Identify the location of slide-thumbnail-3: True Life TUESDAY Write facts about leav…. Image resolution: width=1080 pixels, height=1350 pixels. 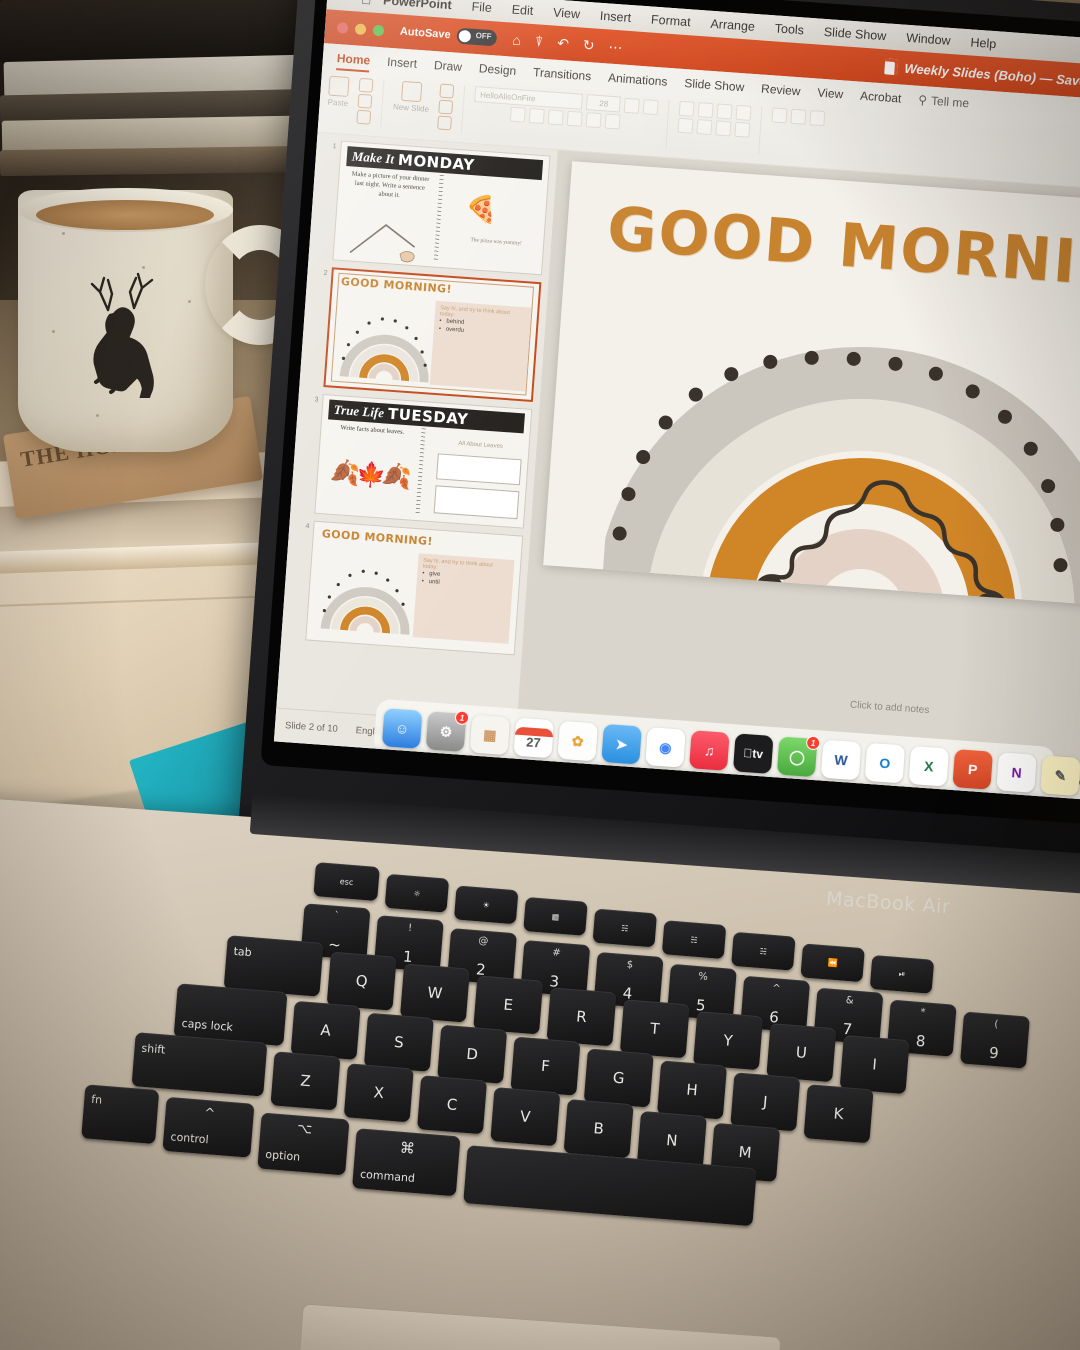
(423, 461).